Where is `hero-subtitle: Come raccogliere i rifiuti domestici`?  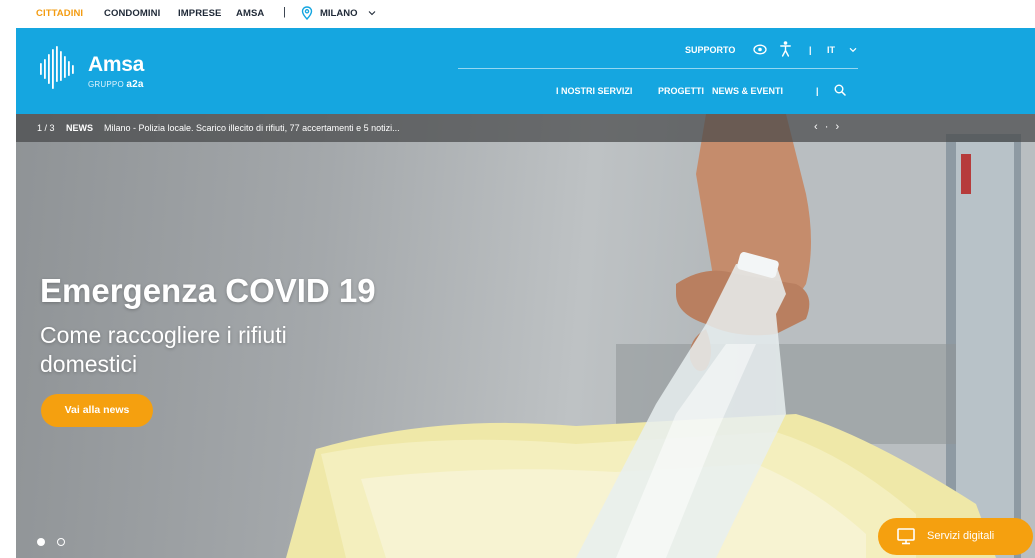
hero-subtitle: Come raccogliere i rifiuti domestici is located at coordinates (163, 349).